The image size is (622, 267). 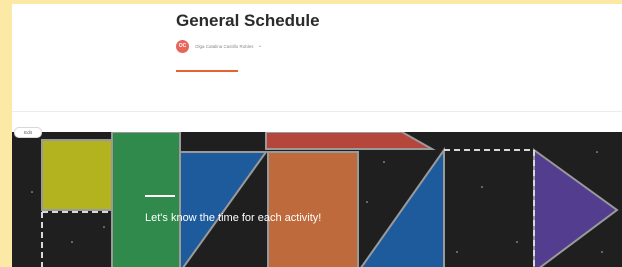 What do you see at coordinates (207, 71) in the screenshot?
I see `title-accent-line` at bounding box center [207, 71].